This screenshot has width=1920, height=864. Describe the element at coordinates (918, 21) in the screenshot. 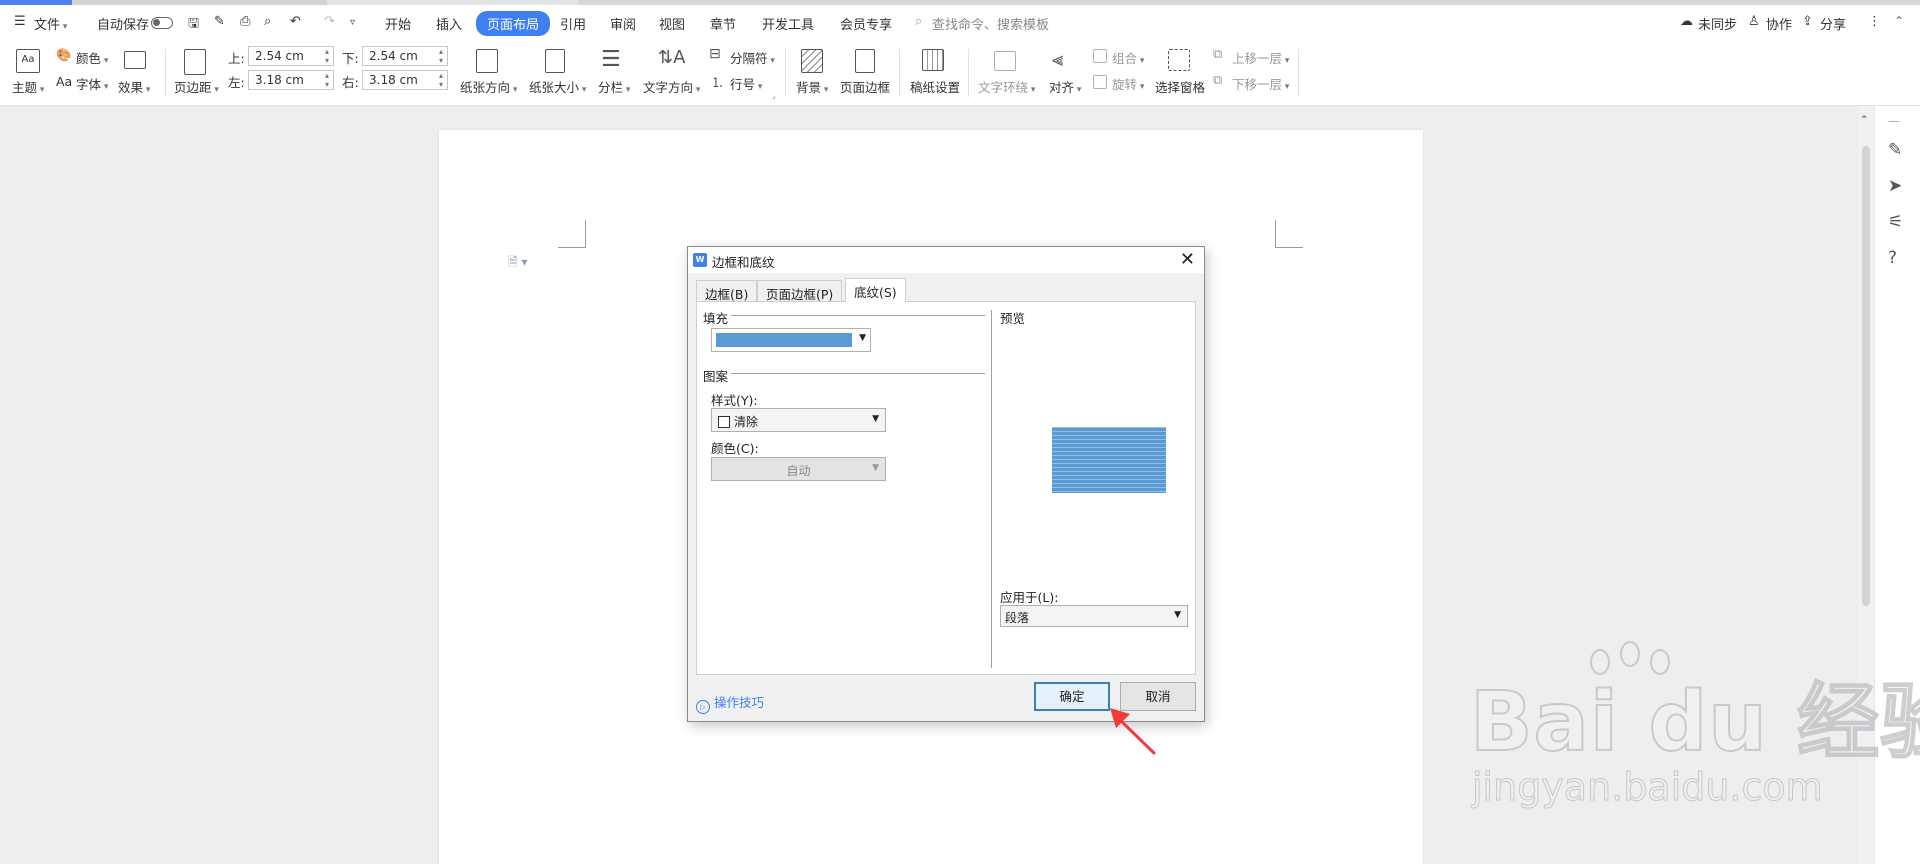

I see `search-icon: ⌕` at that location.